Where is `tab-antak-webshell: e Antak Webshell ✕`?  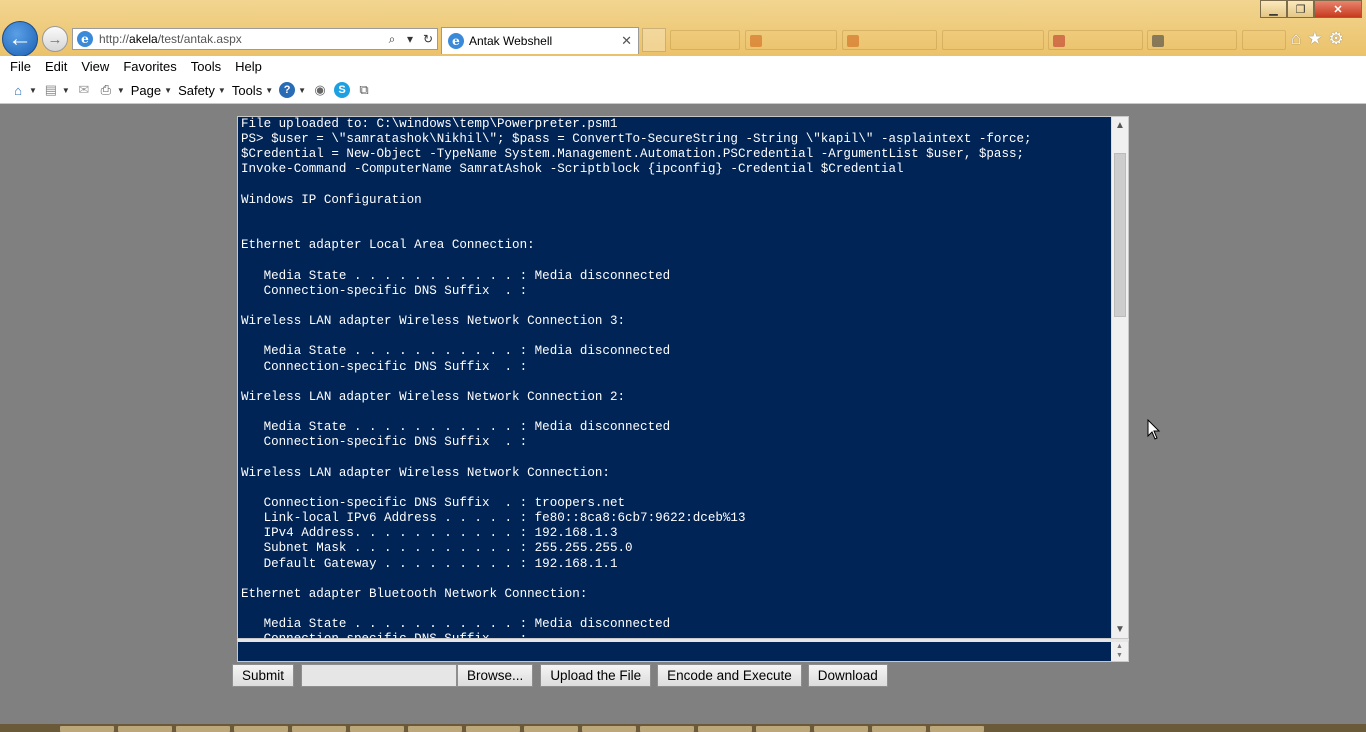
tab-antak-webshell: e Antak Webshell ✕ is located at coordinates (540, 40).